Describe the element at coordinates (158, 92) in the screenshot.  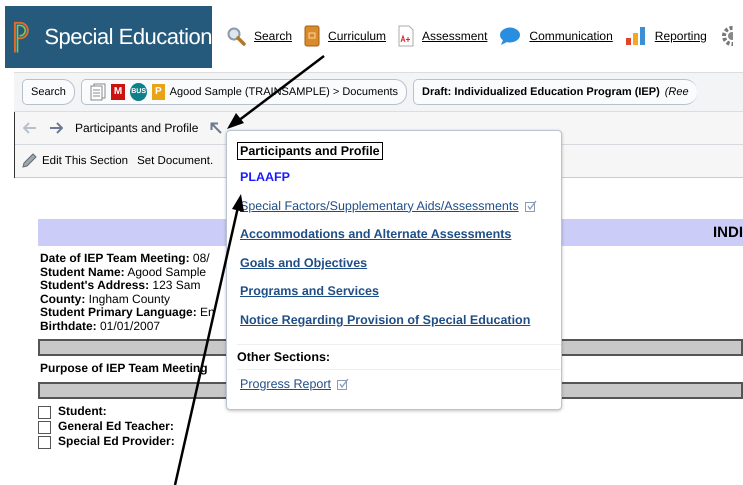
I see `status-badge: P` at that location.